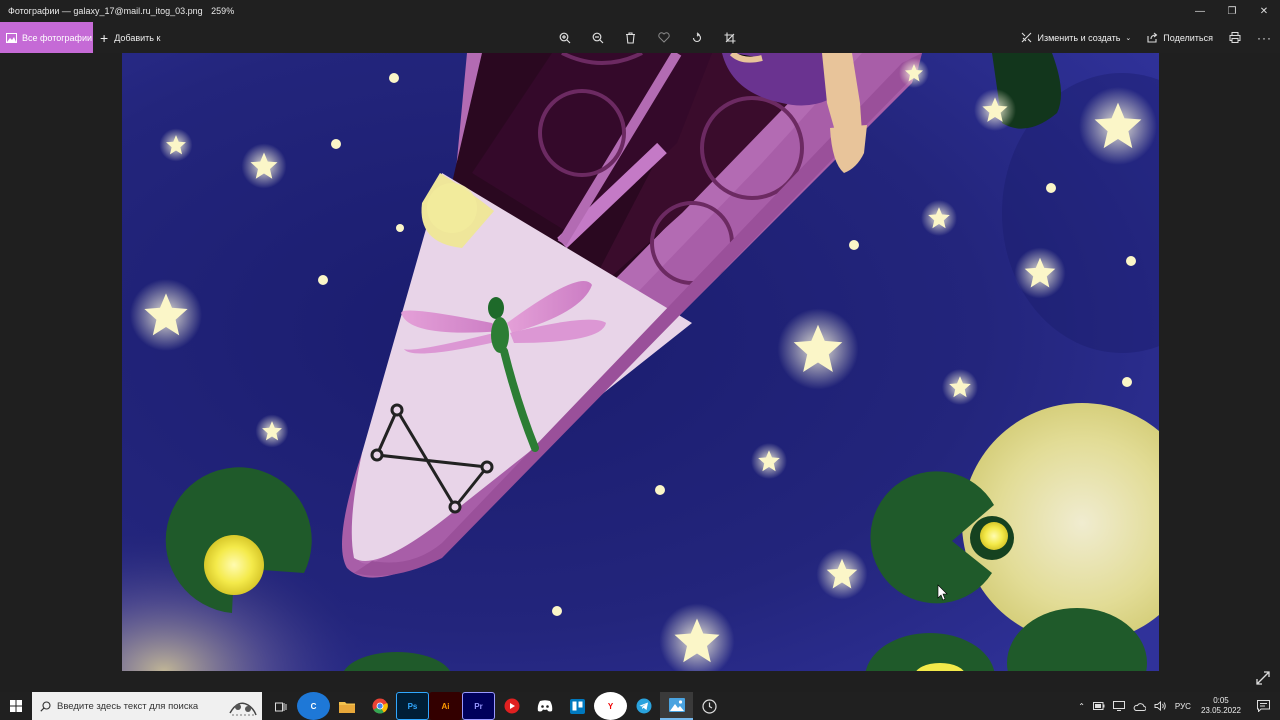  What do you see at coordinates (1081, 706) in the screenshot?
I see `chevron-up-icon: ⌃` at bounding box center [1081, 706].